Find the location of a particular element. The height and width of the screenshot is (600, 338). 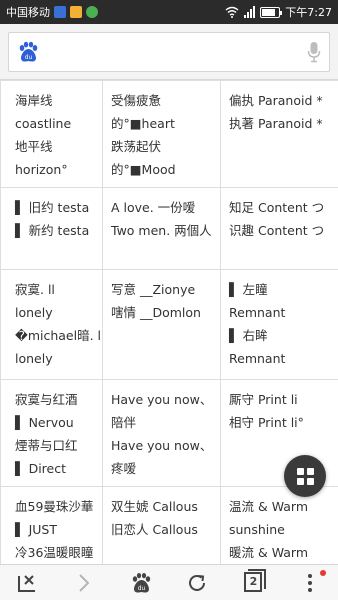

wifi-icon is located at coordinates (232, 12).